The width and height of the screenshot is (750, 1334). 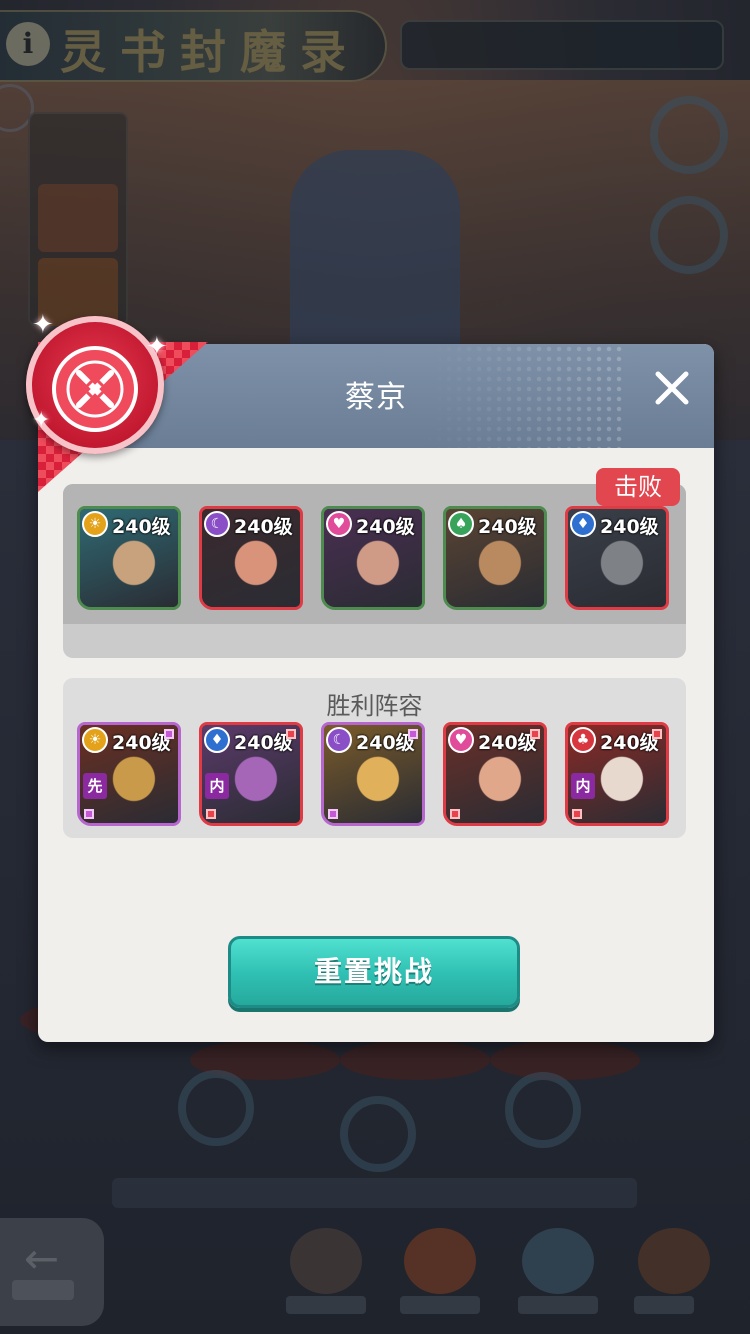 I want to click on enemy-lineup-panel: ☀ 240级 ☾ 240级 ♥ 240级 ♠ 240级 ♦ 240级, so click(x=374, y=571).